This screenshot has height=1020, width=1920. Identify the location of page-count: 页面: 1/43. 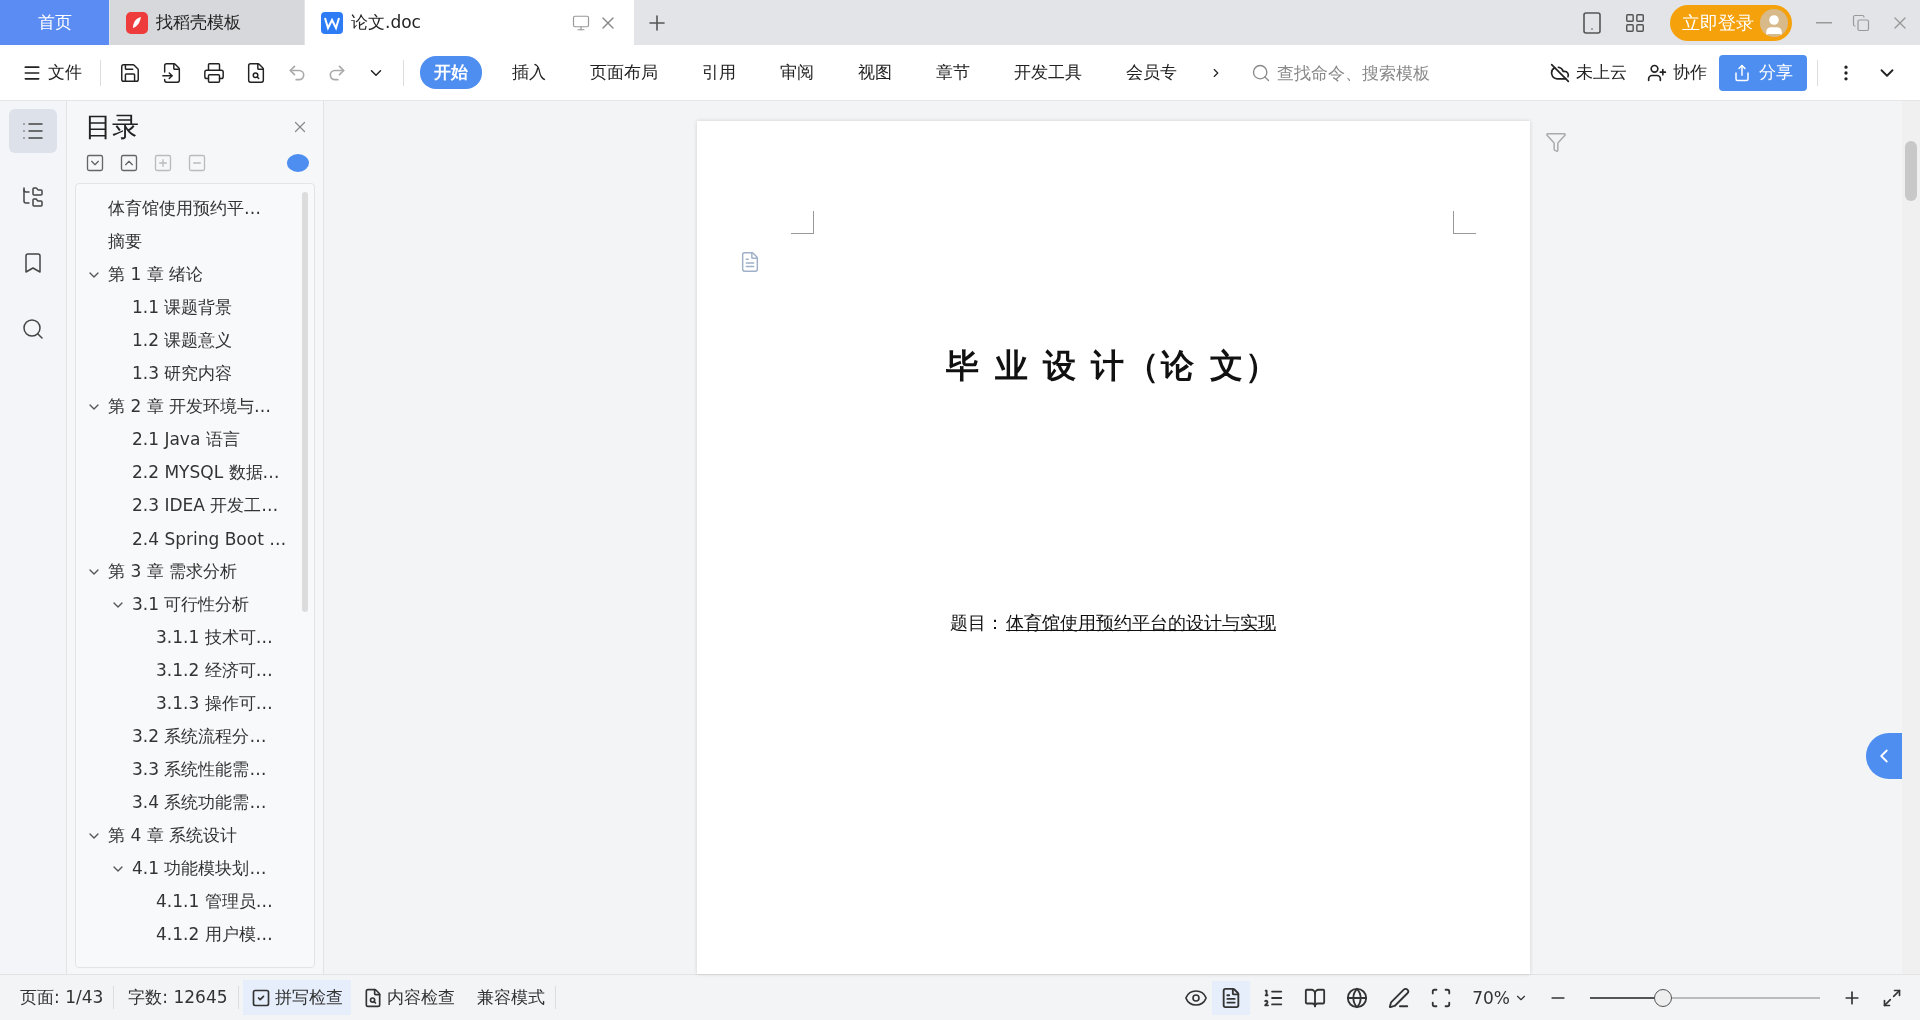
(62, 997).